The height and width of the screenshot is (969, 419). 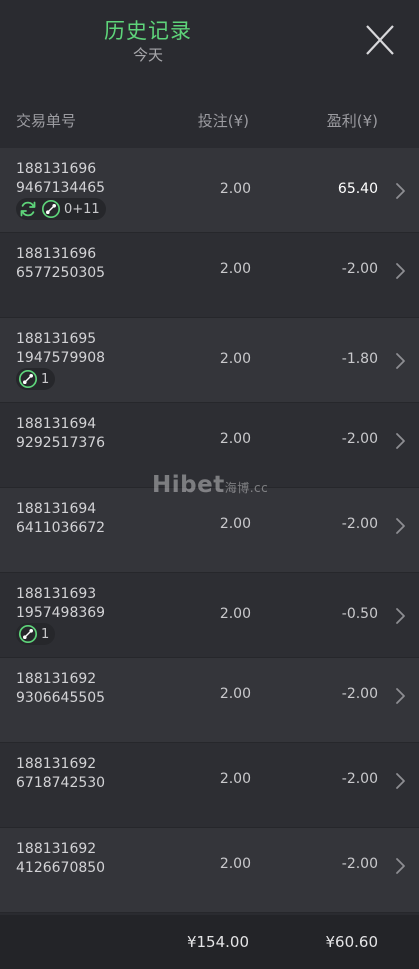 What do you see at coordinates (188, 485) in the screenshot?
I see `watermark-brand: Hibet` at bounding box center [188, 485].